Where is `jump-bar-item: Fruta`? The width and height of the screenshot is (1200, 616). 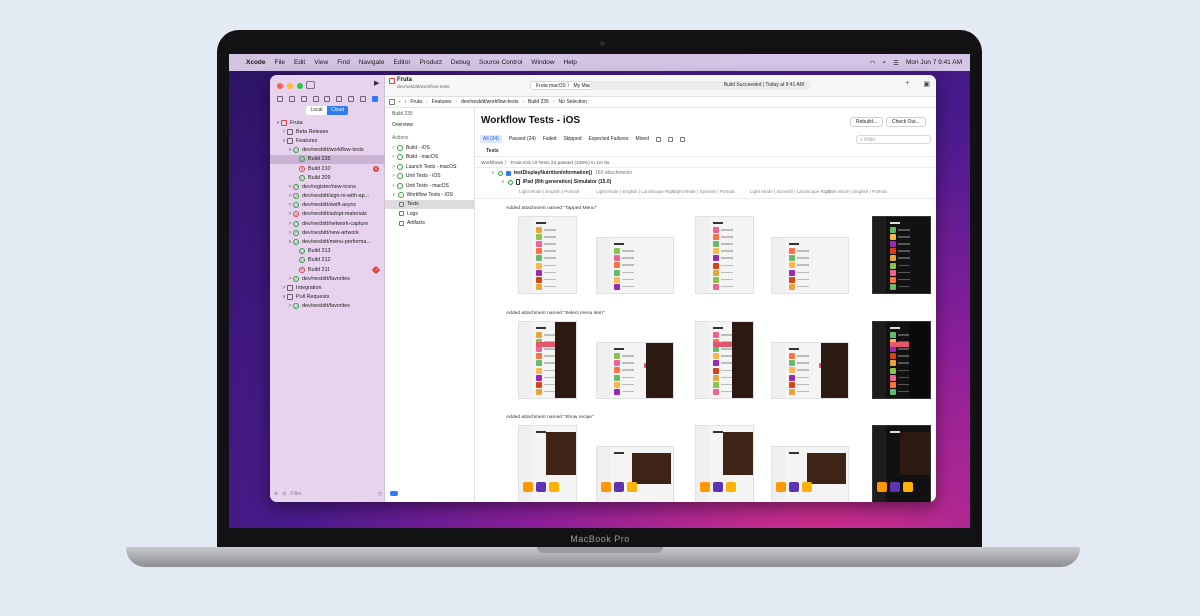 jump-bar-item: Fruta is located at coordinates (416, 102).